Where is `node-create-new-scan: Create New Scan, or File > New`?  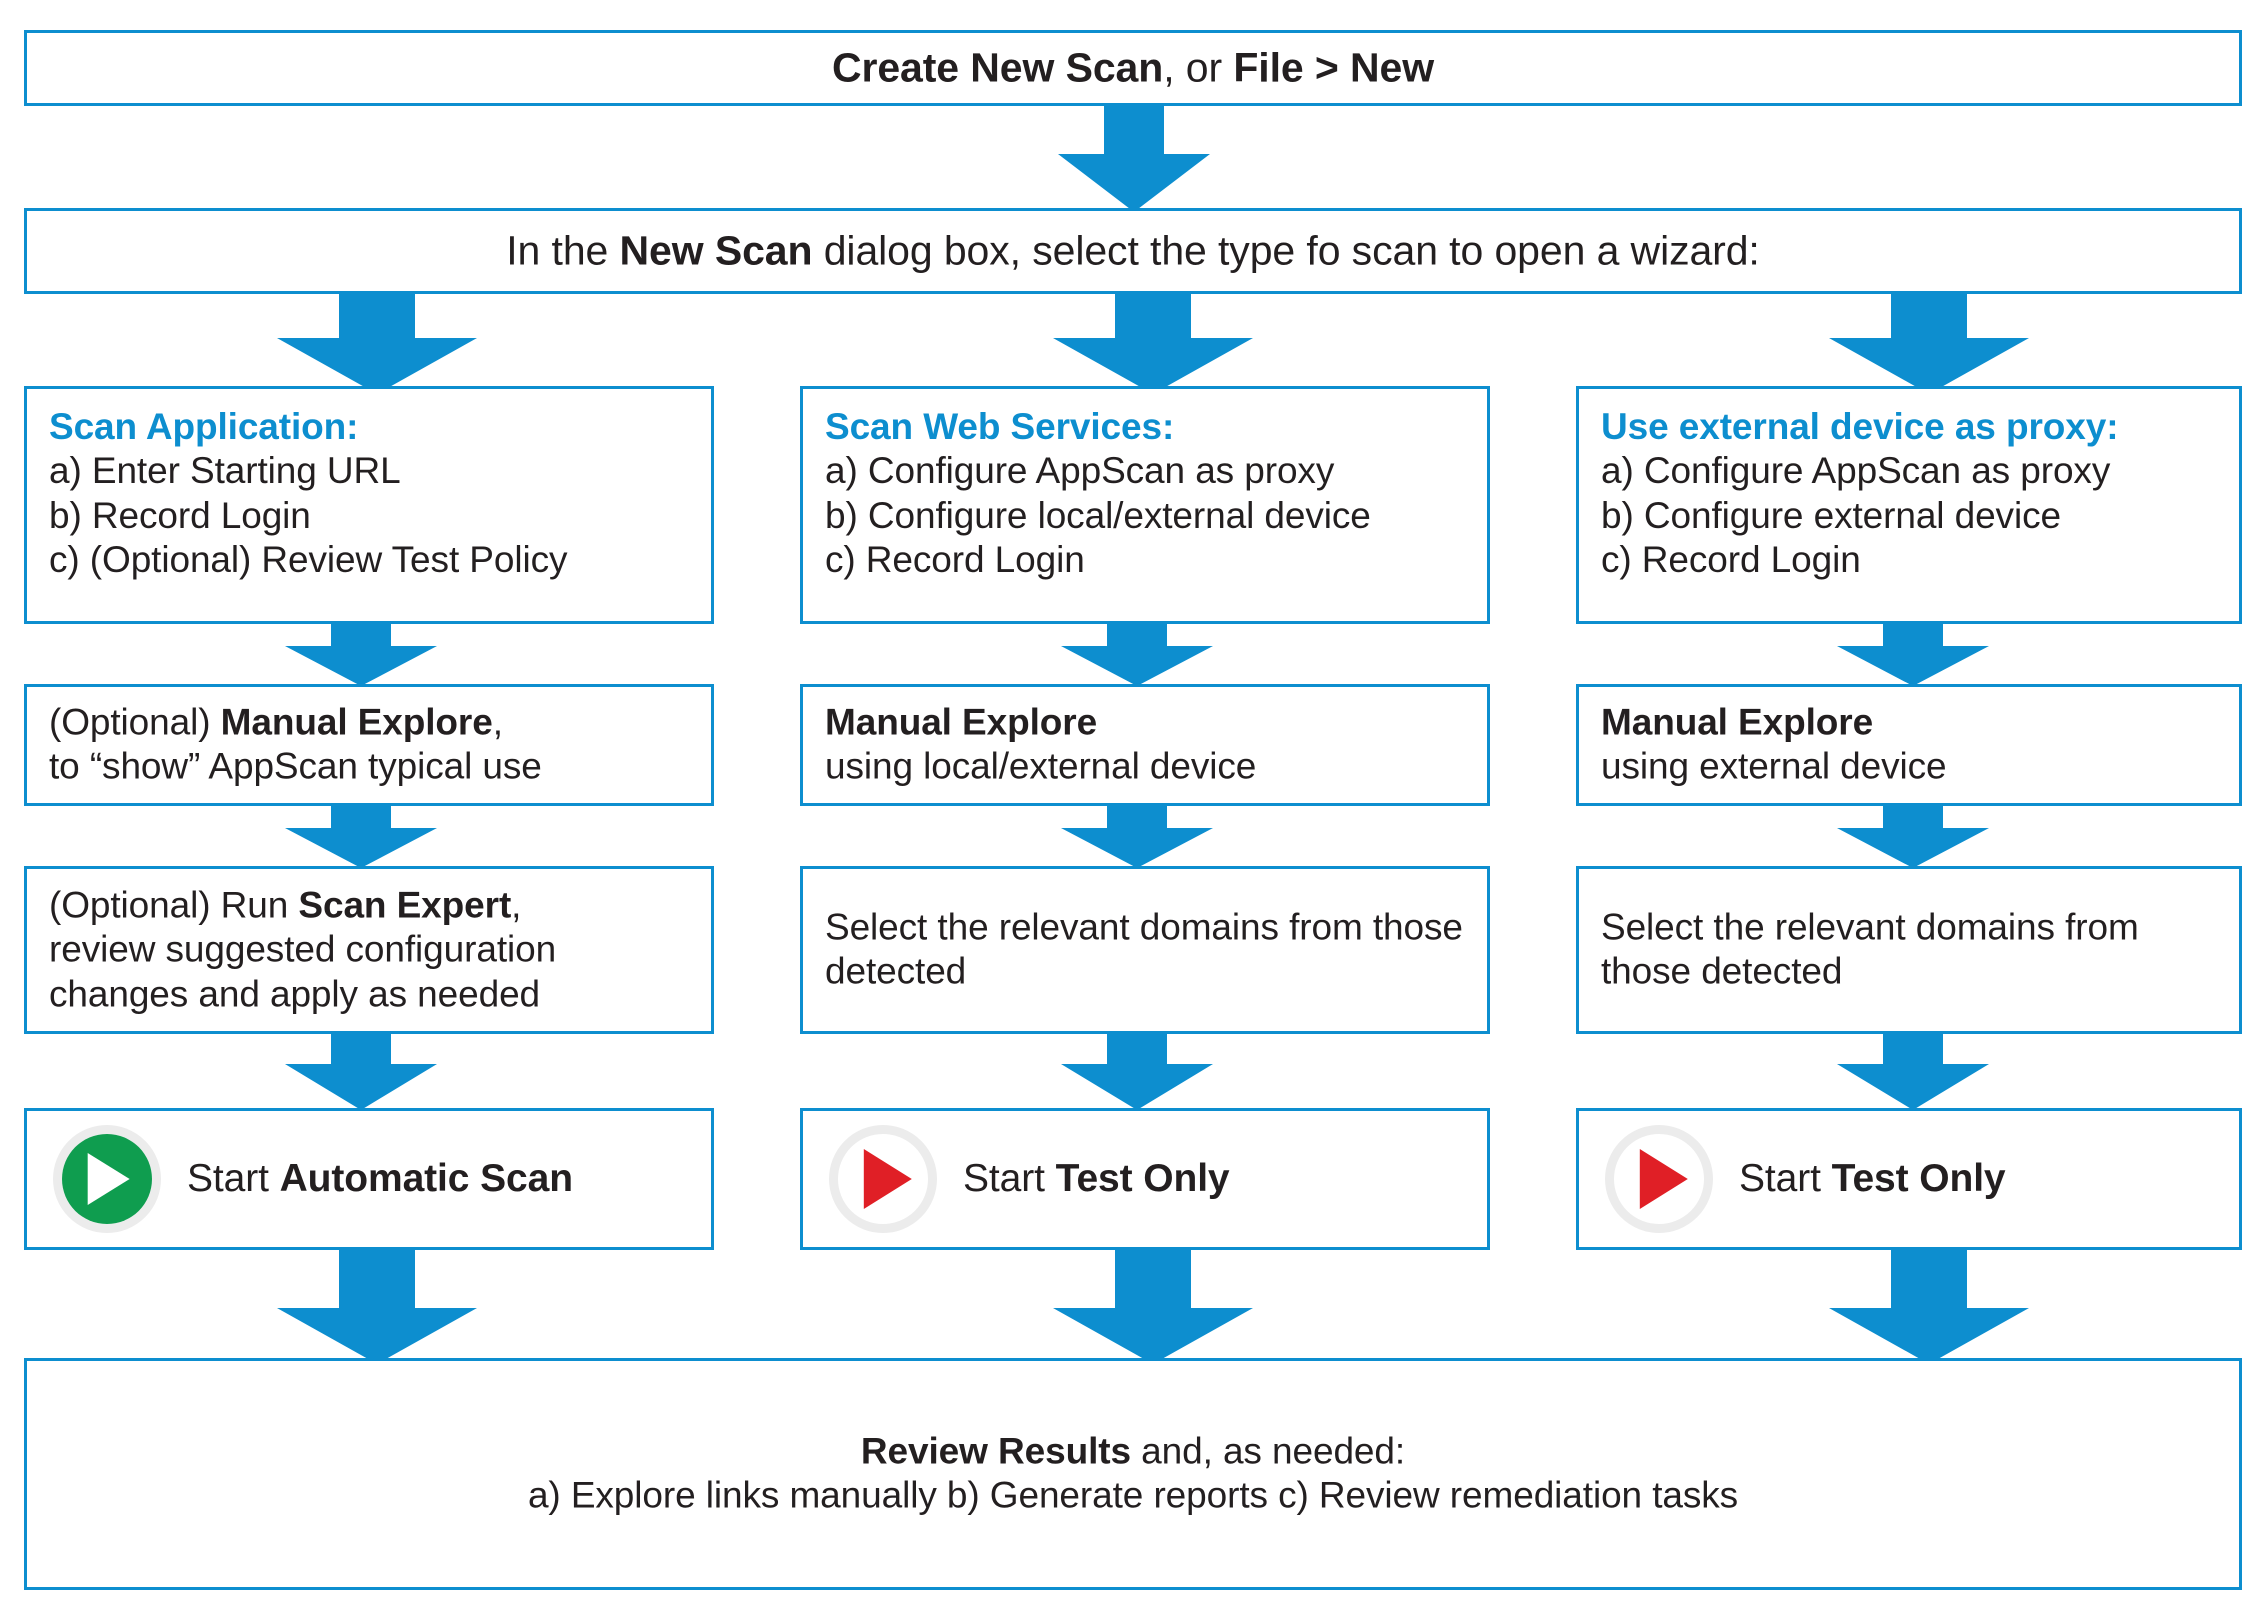 node-create-new-scan: Create New Scan, or File > New is located at coordinates (1133, 68).